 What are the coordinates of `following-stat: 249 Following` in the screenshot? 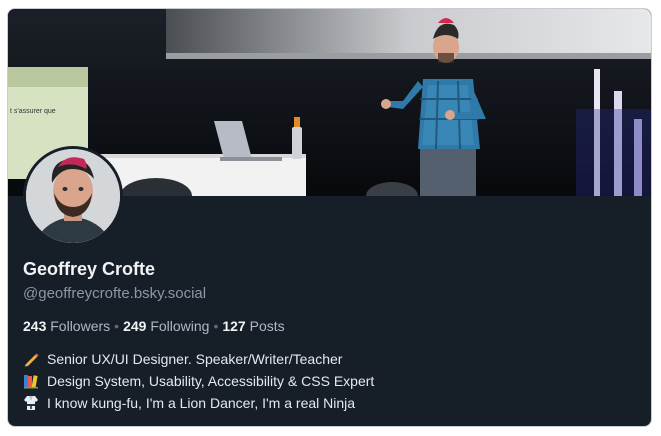 It's located at (166, 326).